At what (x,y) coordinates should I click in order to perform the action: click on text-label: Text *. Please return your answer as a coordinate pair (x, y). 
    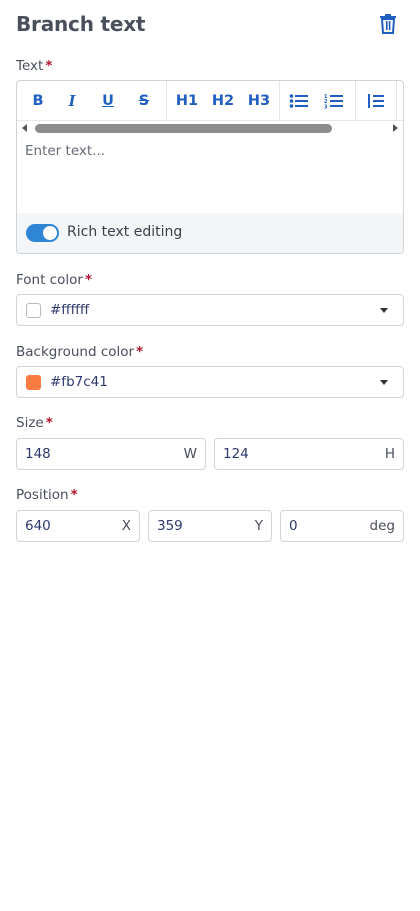
    Looking at the image, I should click on (34, 66).